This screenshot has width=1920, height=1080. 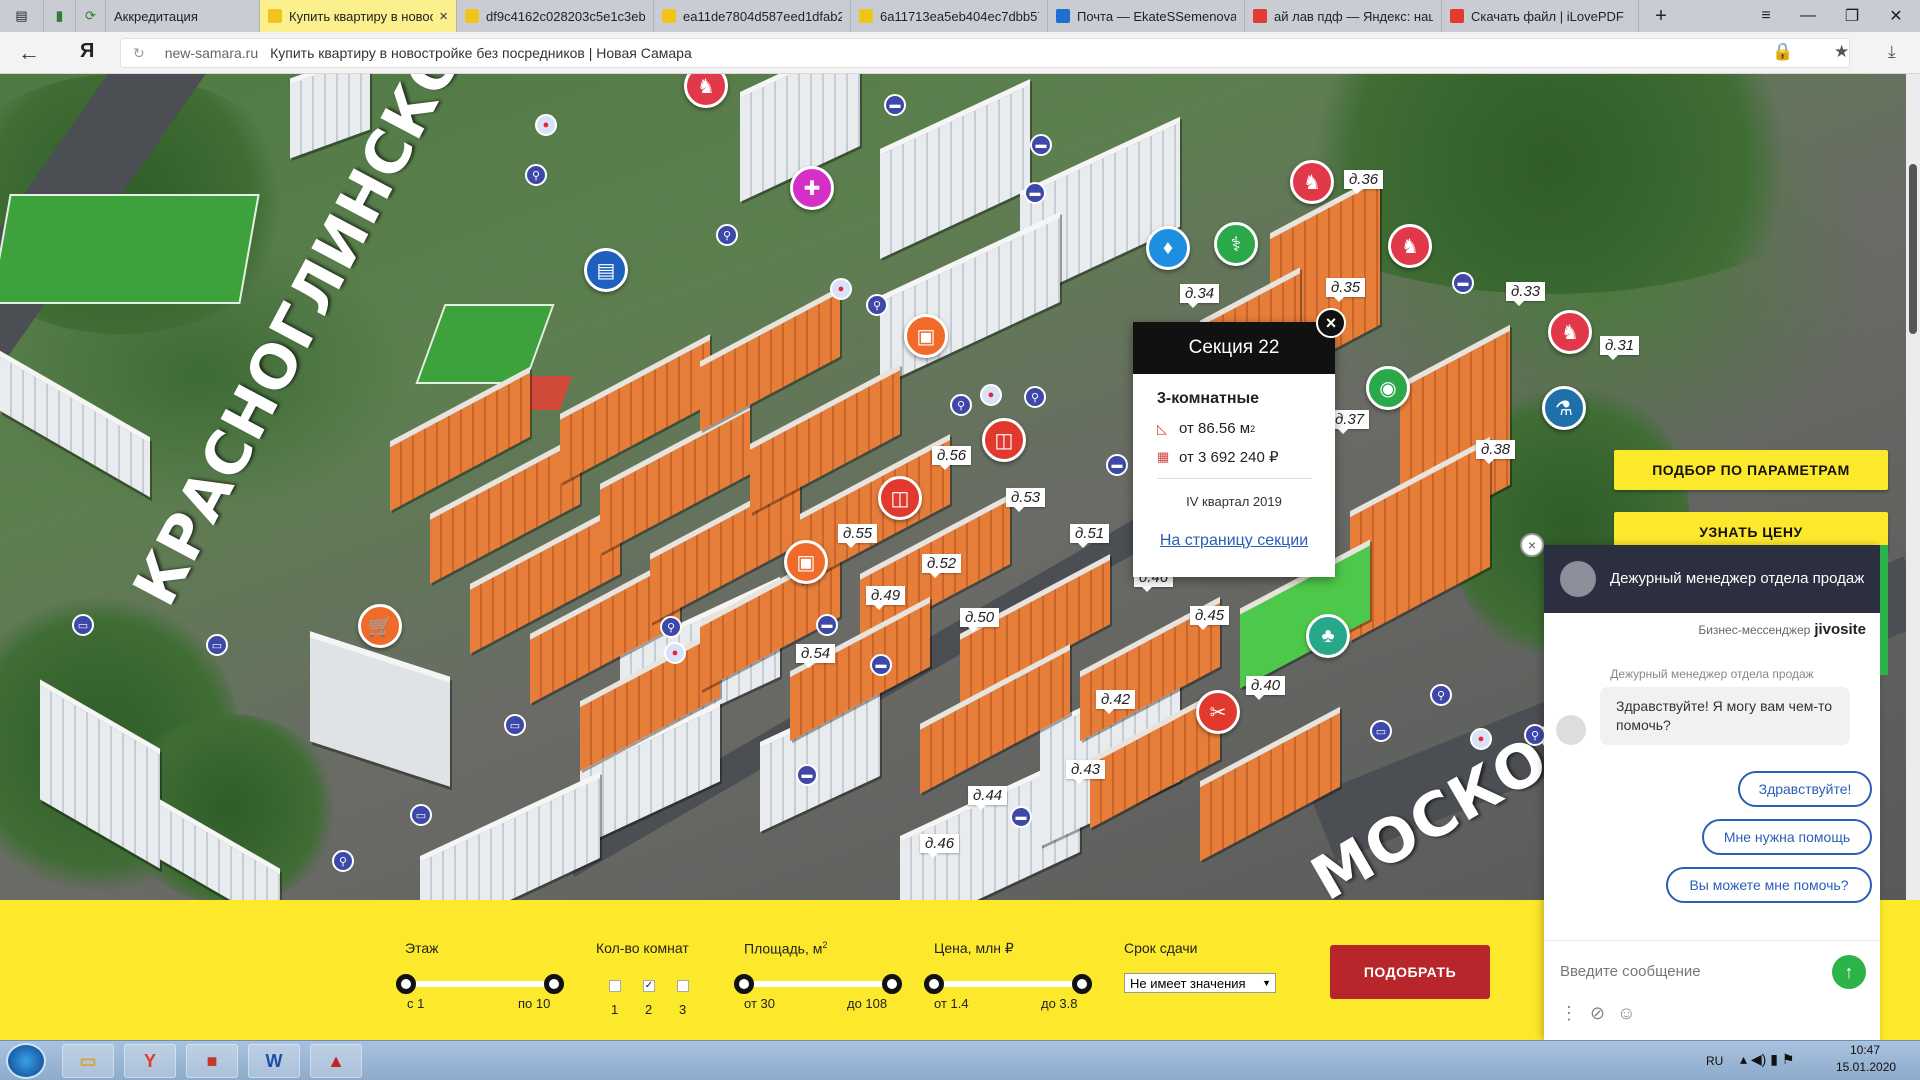 I want to click on house-label: д.56, so click(x=952, y=458).